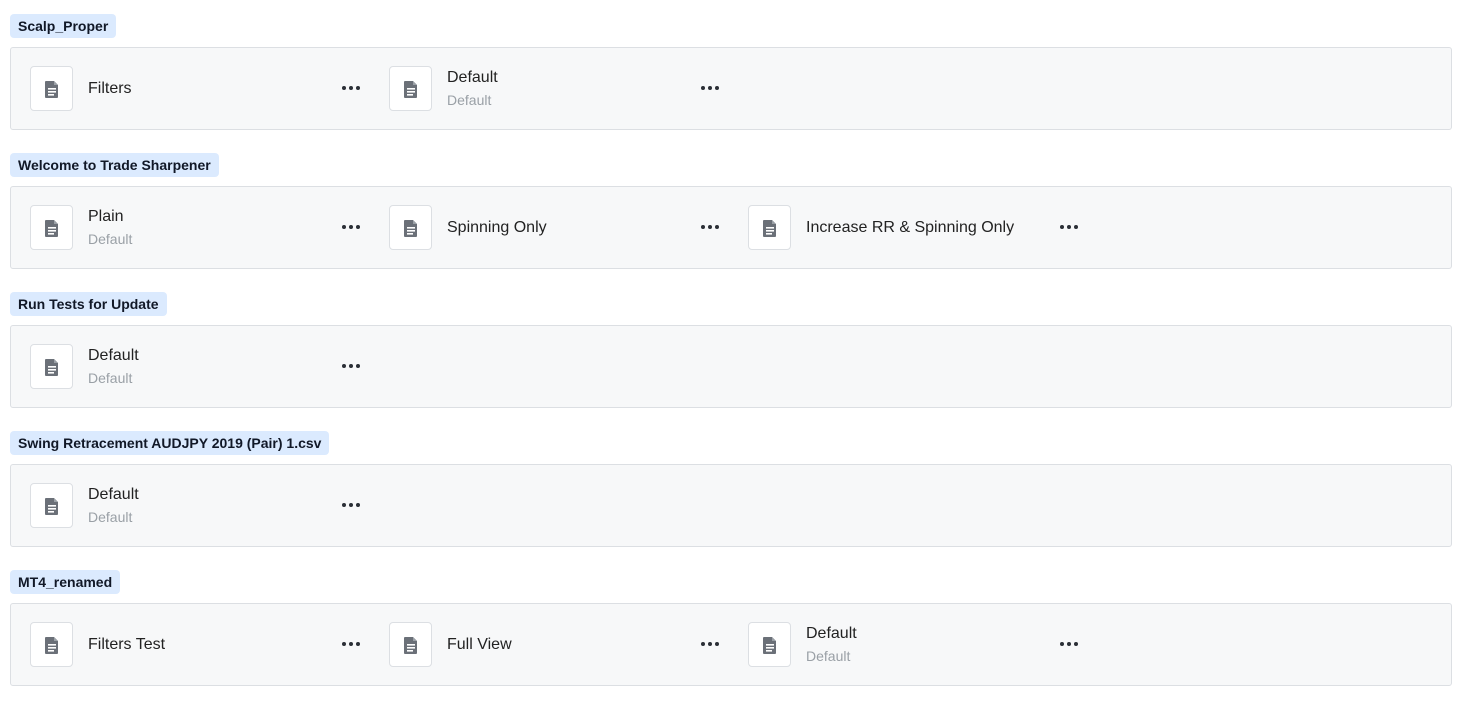 This screenshot has height=707, width=1464. I want to click on view-title: Filters, so click(198, 89).